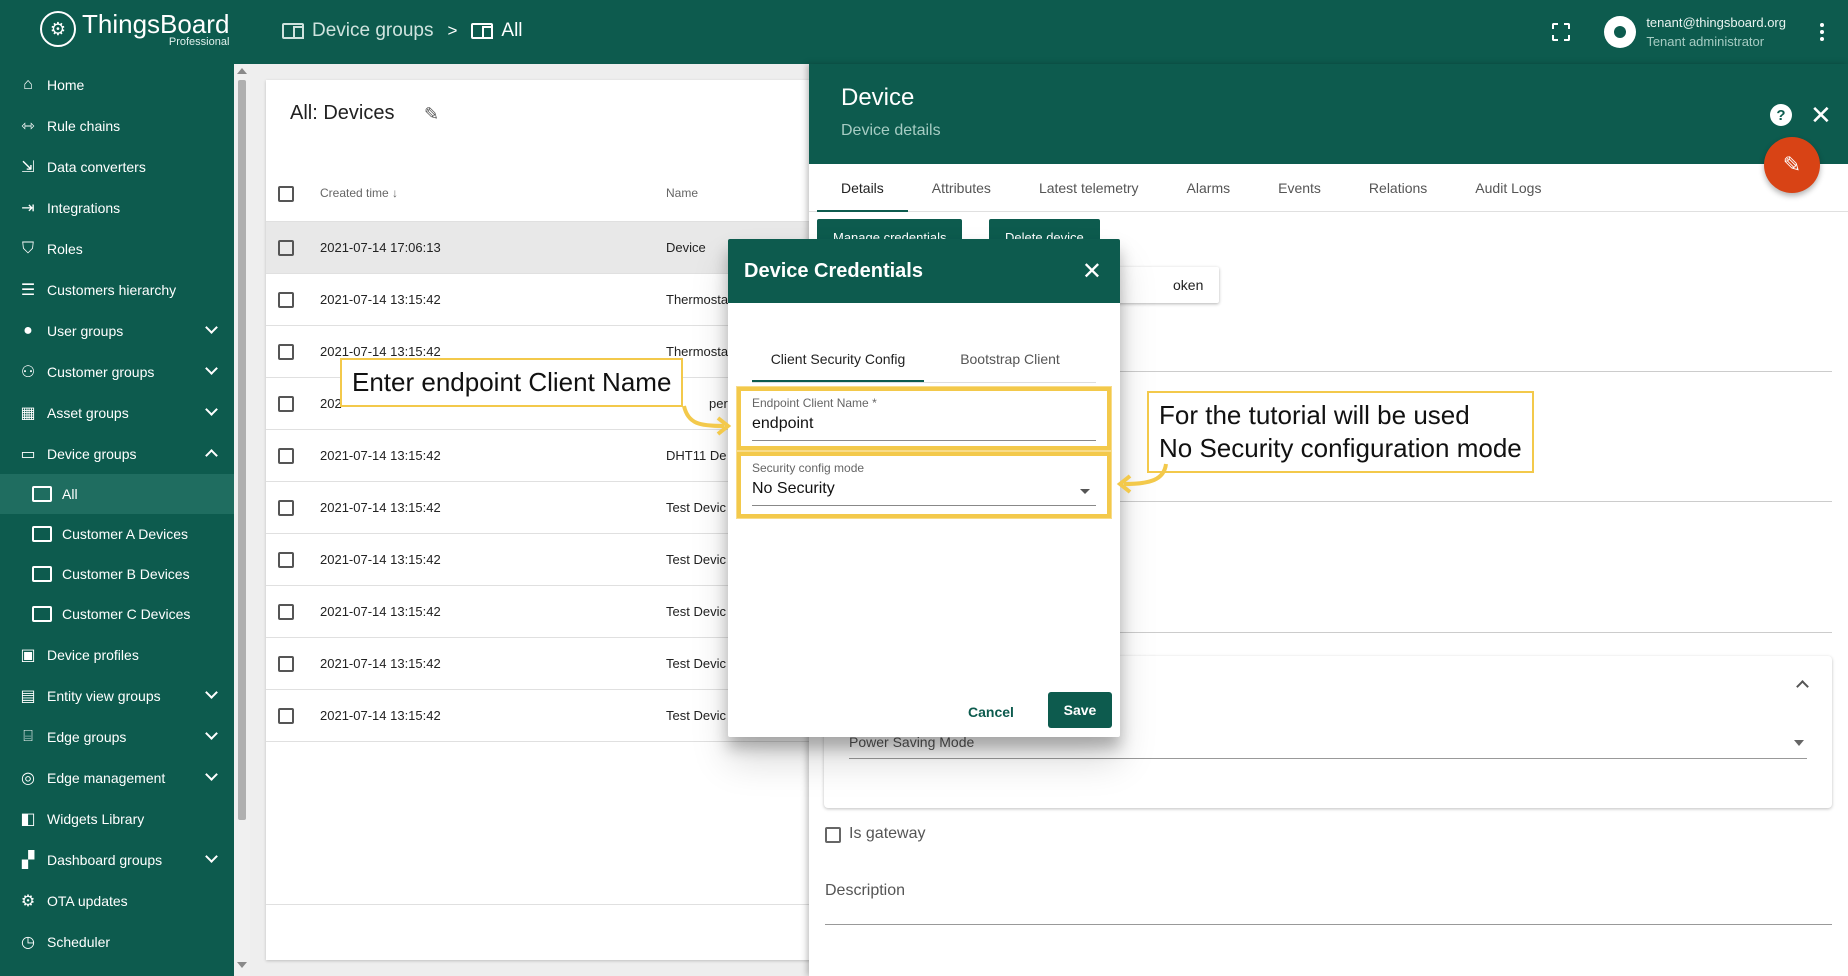 This screenshot has width=1848, height=976. I want to click on rule-chains-icon: ⇿, so click(28, 126).